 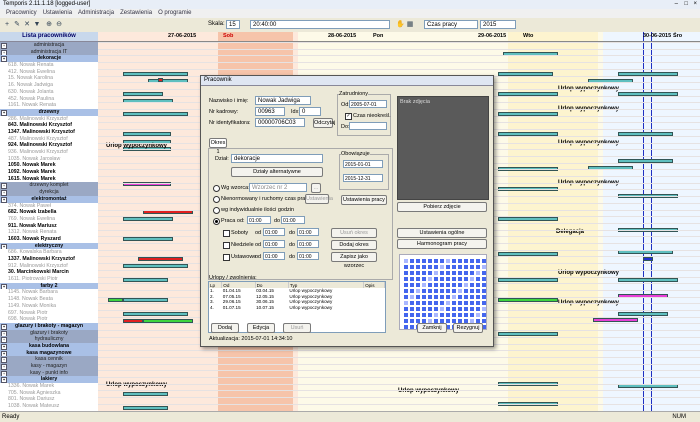 What do you see at coordinates (468, 328) in the screenshot?
I see `cancel-button: Rezygnuj` at bounding box center [468, 328].